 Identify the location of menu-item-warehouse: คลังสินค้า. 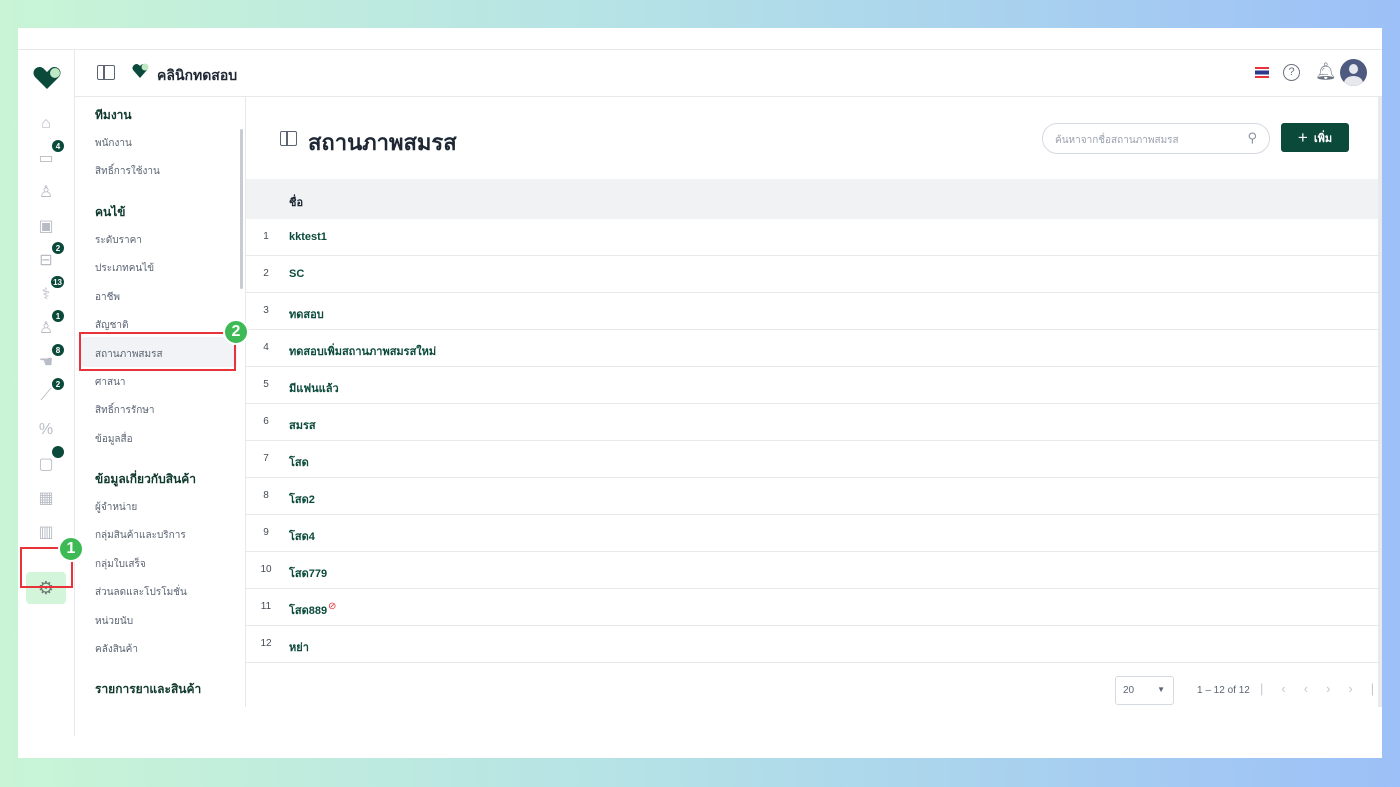
(116, 649).